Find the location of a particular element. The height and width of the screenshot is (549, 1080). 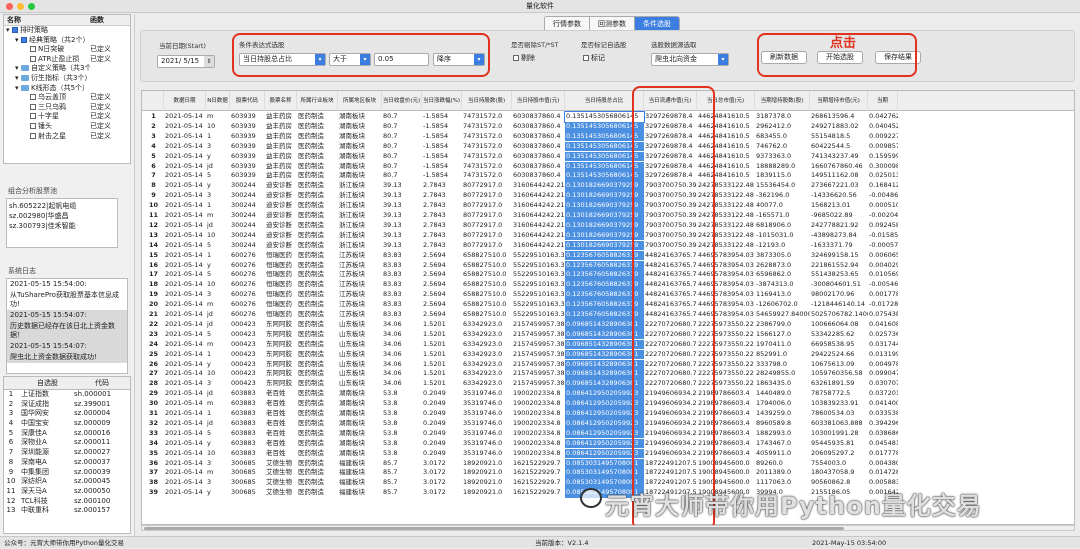

table-cell: 53.8 is located at coordinates (402, 394).